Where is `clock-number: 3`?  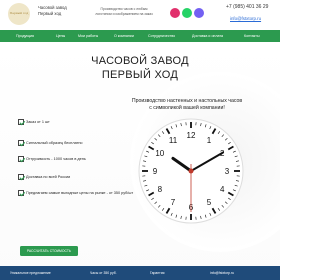 clock-number: 3 is located at coordinates (227, 171).